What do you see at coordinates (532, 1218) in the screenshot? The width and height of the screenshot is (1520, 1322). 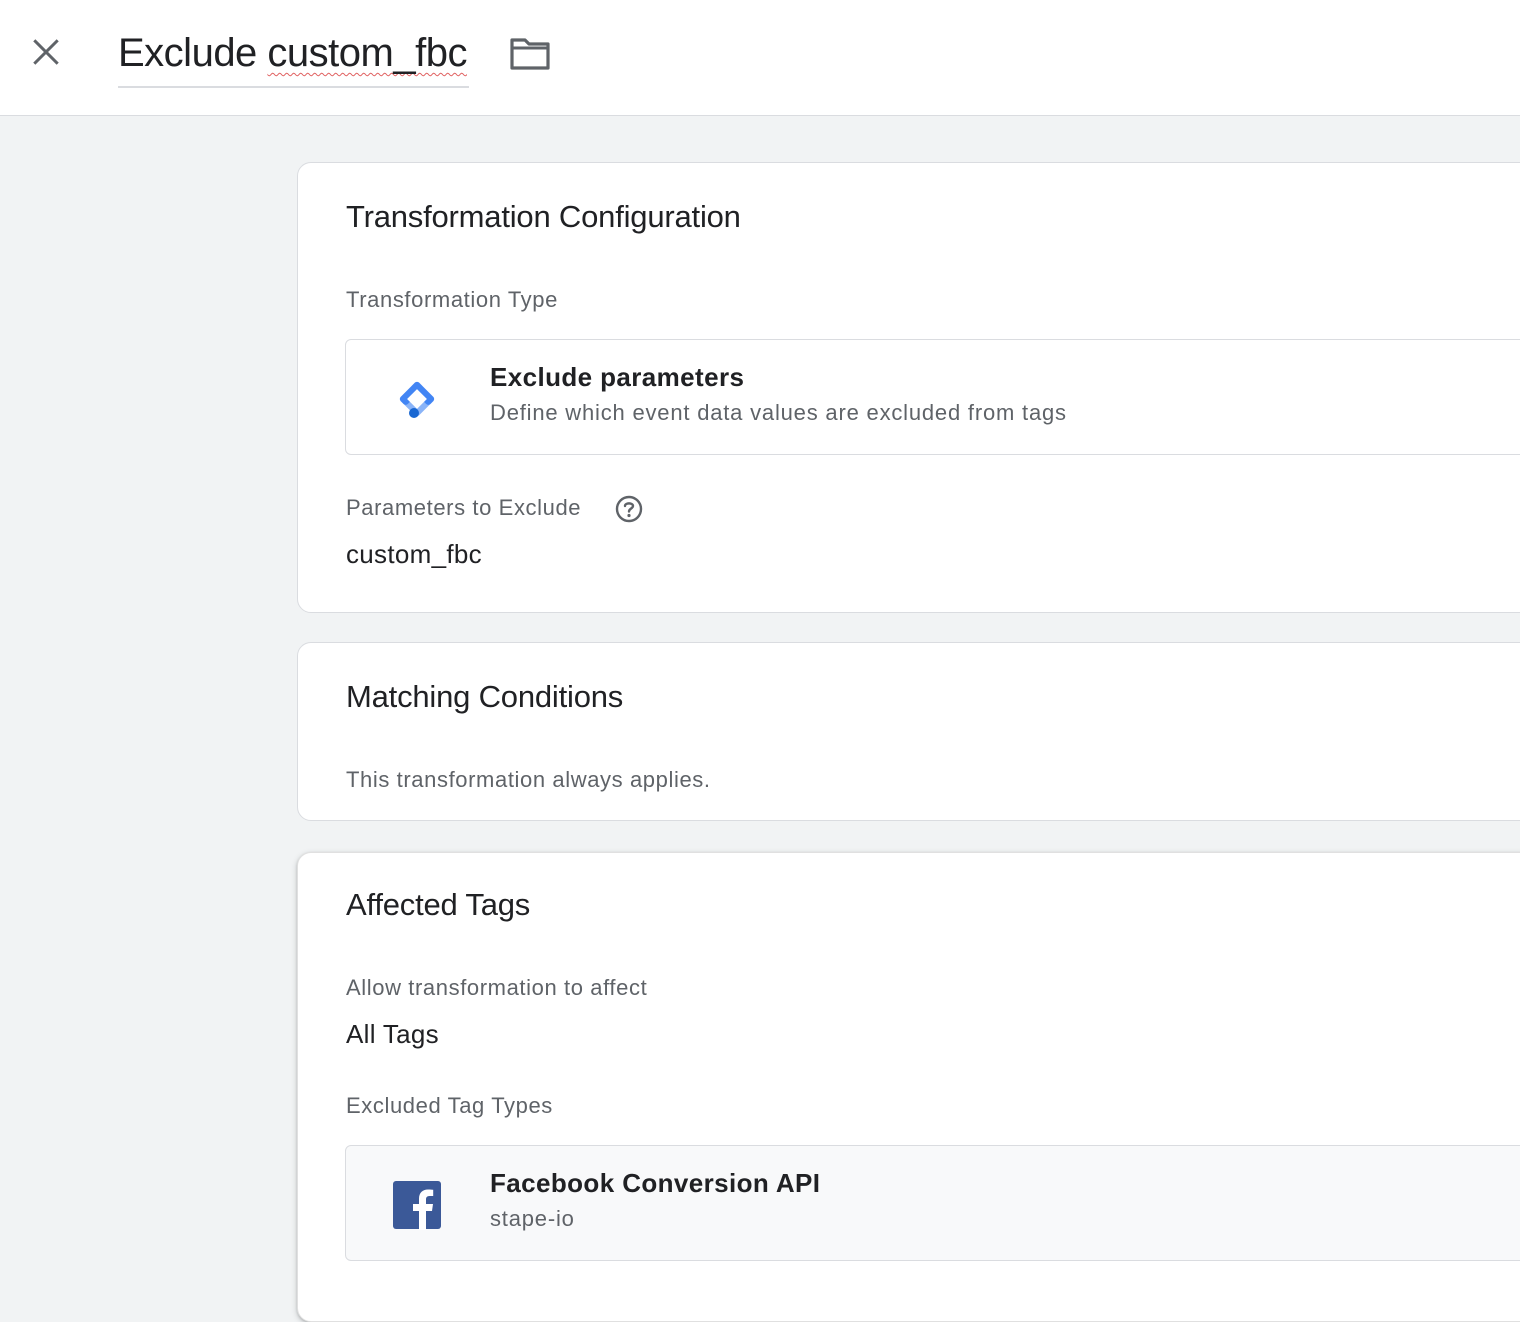 I see `tag-type-vendor: stape-io` at bounding box center [532, 1218].